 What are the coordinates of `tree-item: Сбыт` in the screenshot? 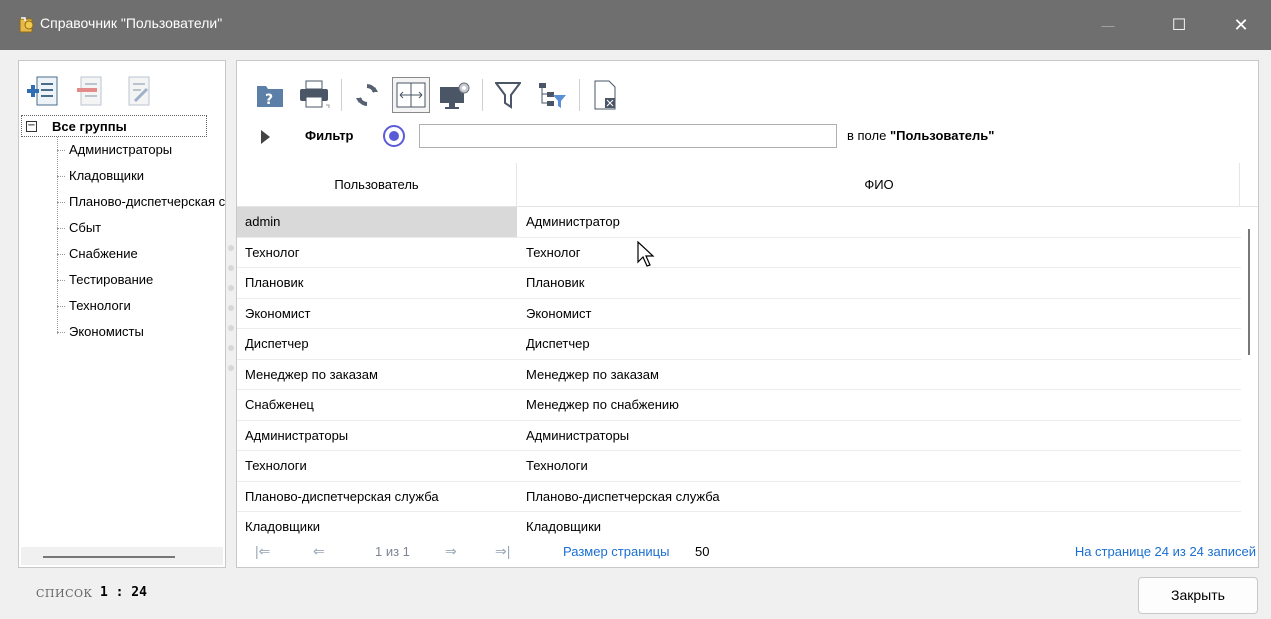 It's located at (122, 228).